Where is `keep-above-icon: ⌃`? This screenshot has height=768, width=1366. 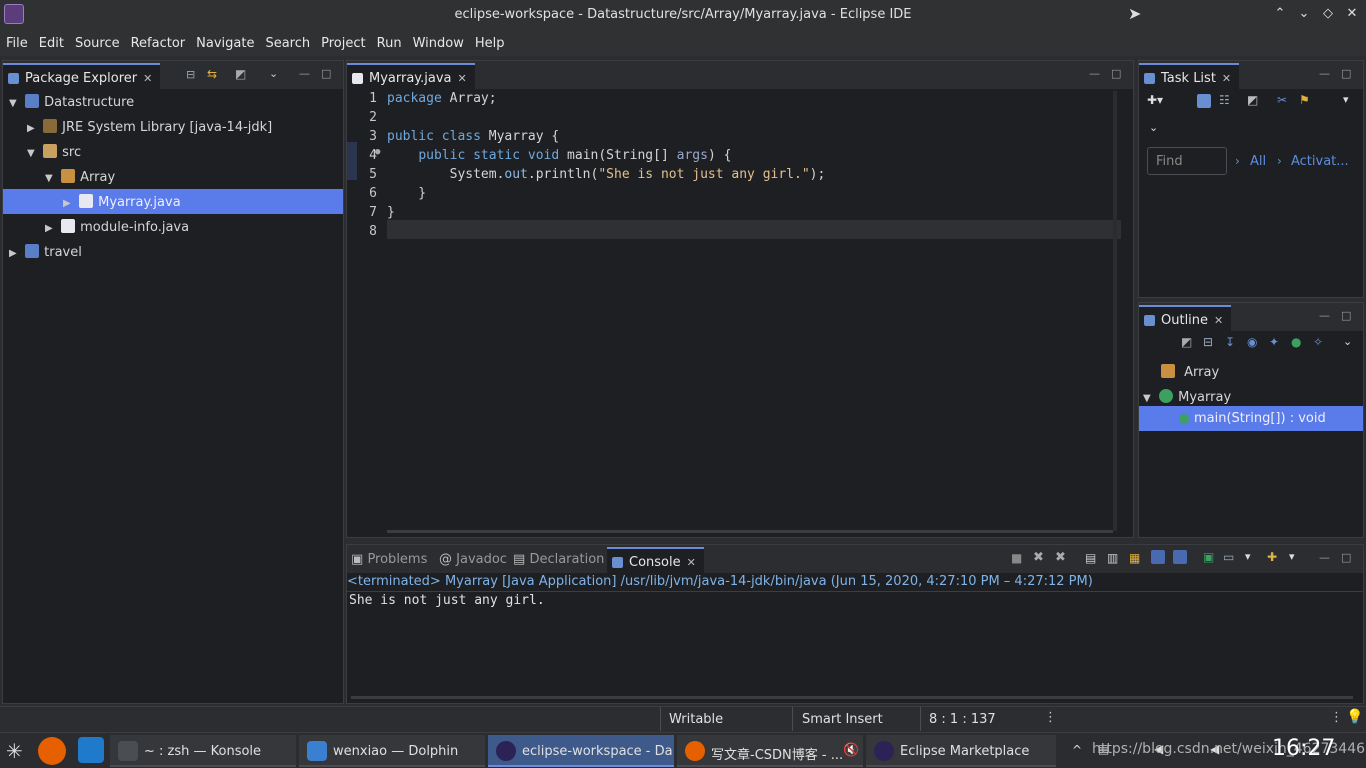 keep-above-icon: ⌃ is located at coordinates (1280, 14).